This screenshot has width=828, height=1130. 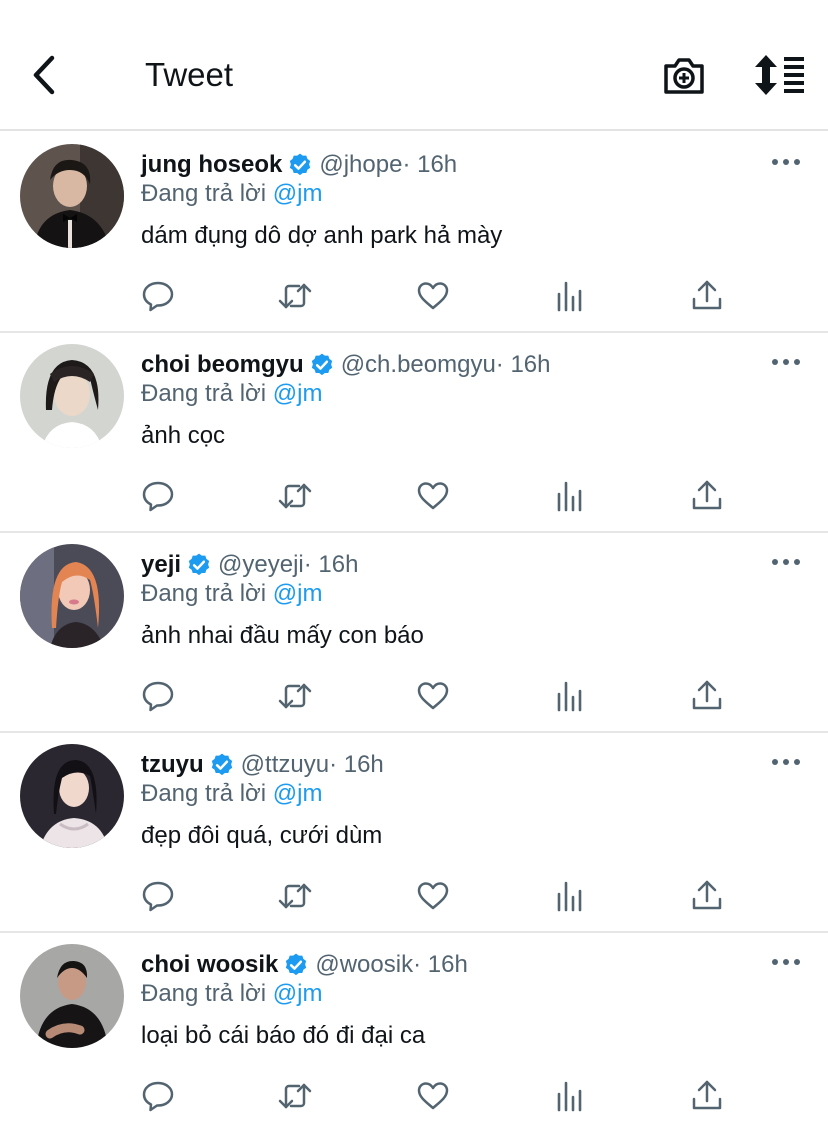 I want to click on tweet-text: ảnh cọc, so click(x=183, y=435).